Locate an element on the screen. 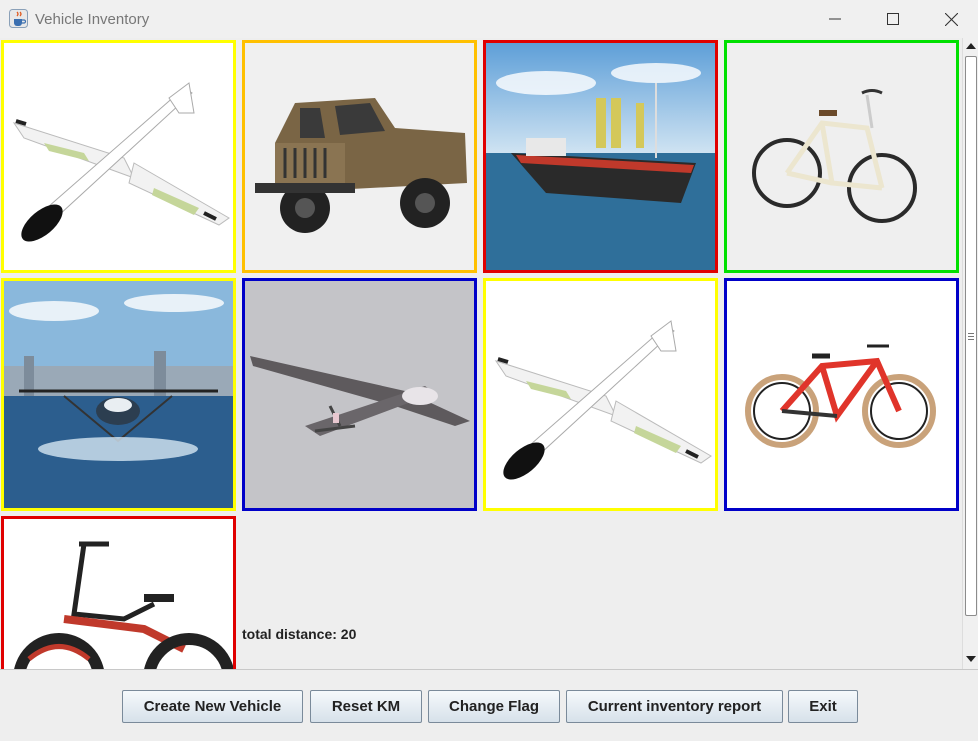  scroll-up-icon is located at coordinates (970, 46).